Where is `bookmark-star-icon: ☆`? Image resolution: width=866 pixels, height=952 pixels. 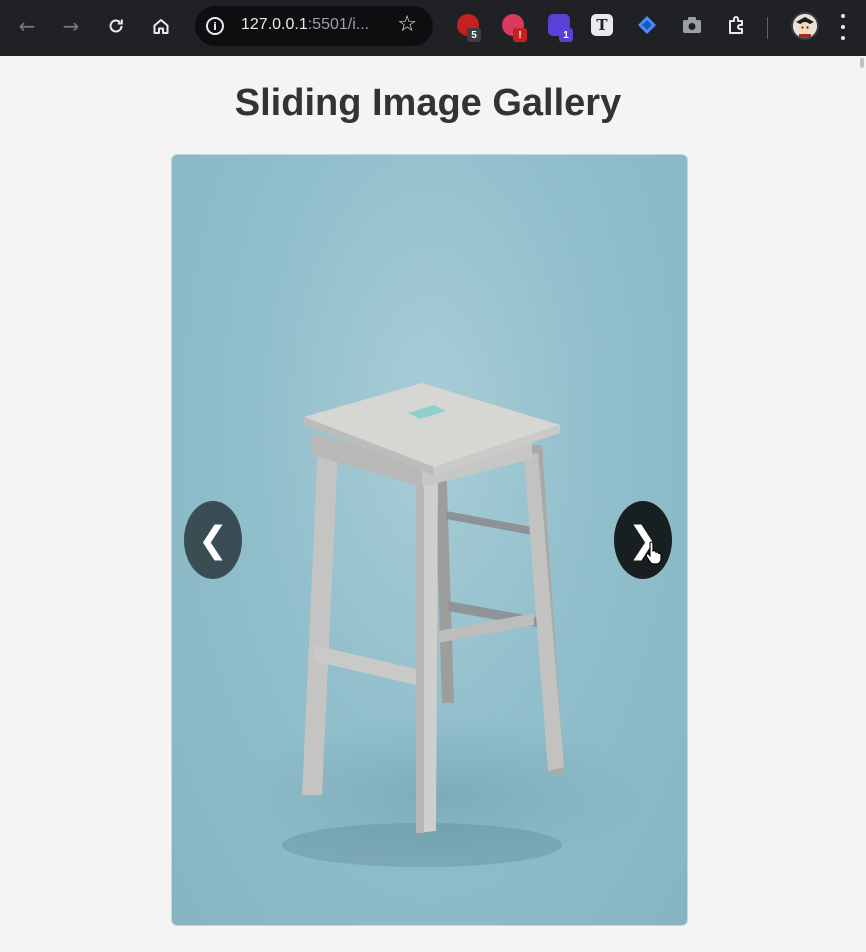 bookmark-star-icon: ☆ is located at coordinates (407, 24).